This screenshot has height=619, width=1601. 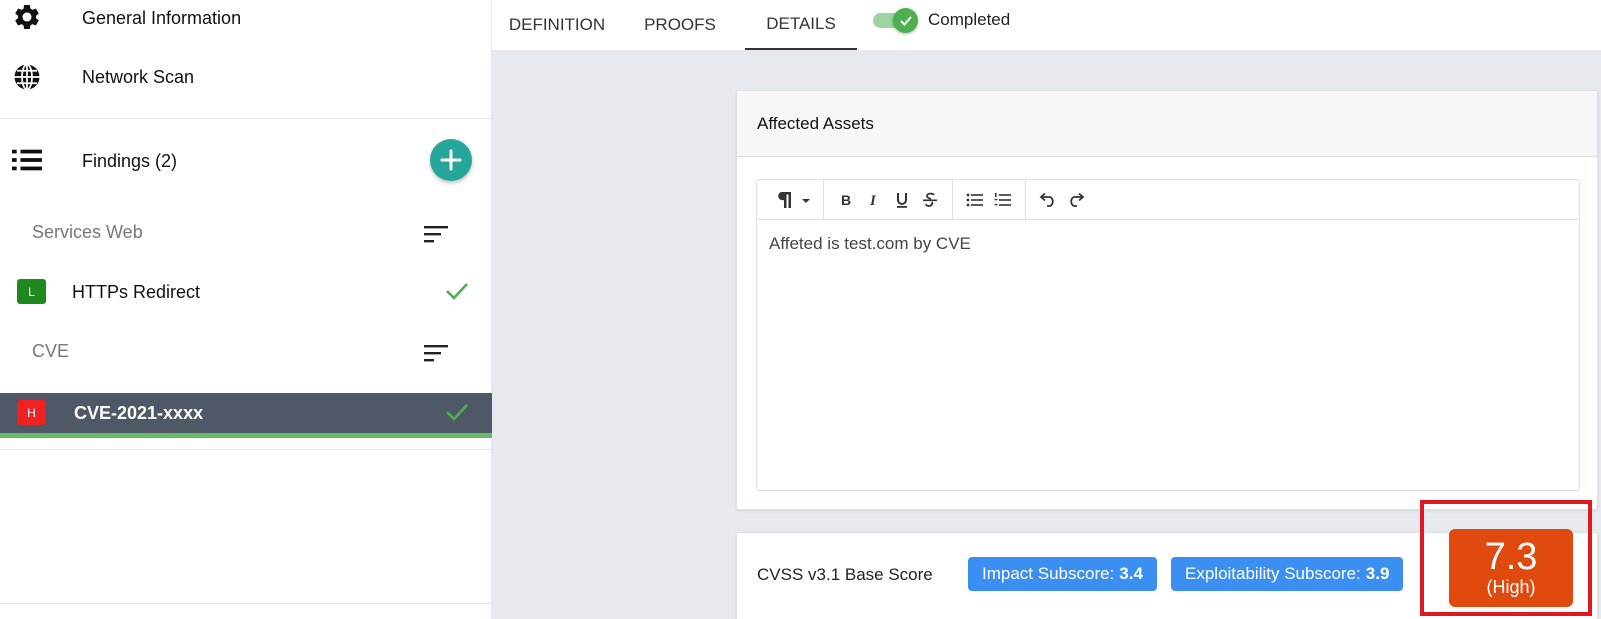 I want to click on bold-button: B, so click(x=846, y=200).